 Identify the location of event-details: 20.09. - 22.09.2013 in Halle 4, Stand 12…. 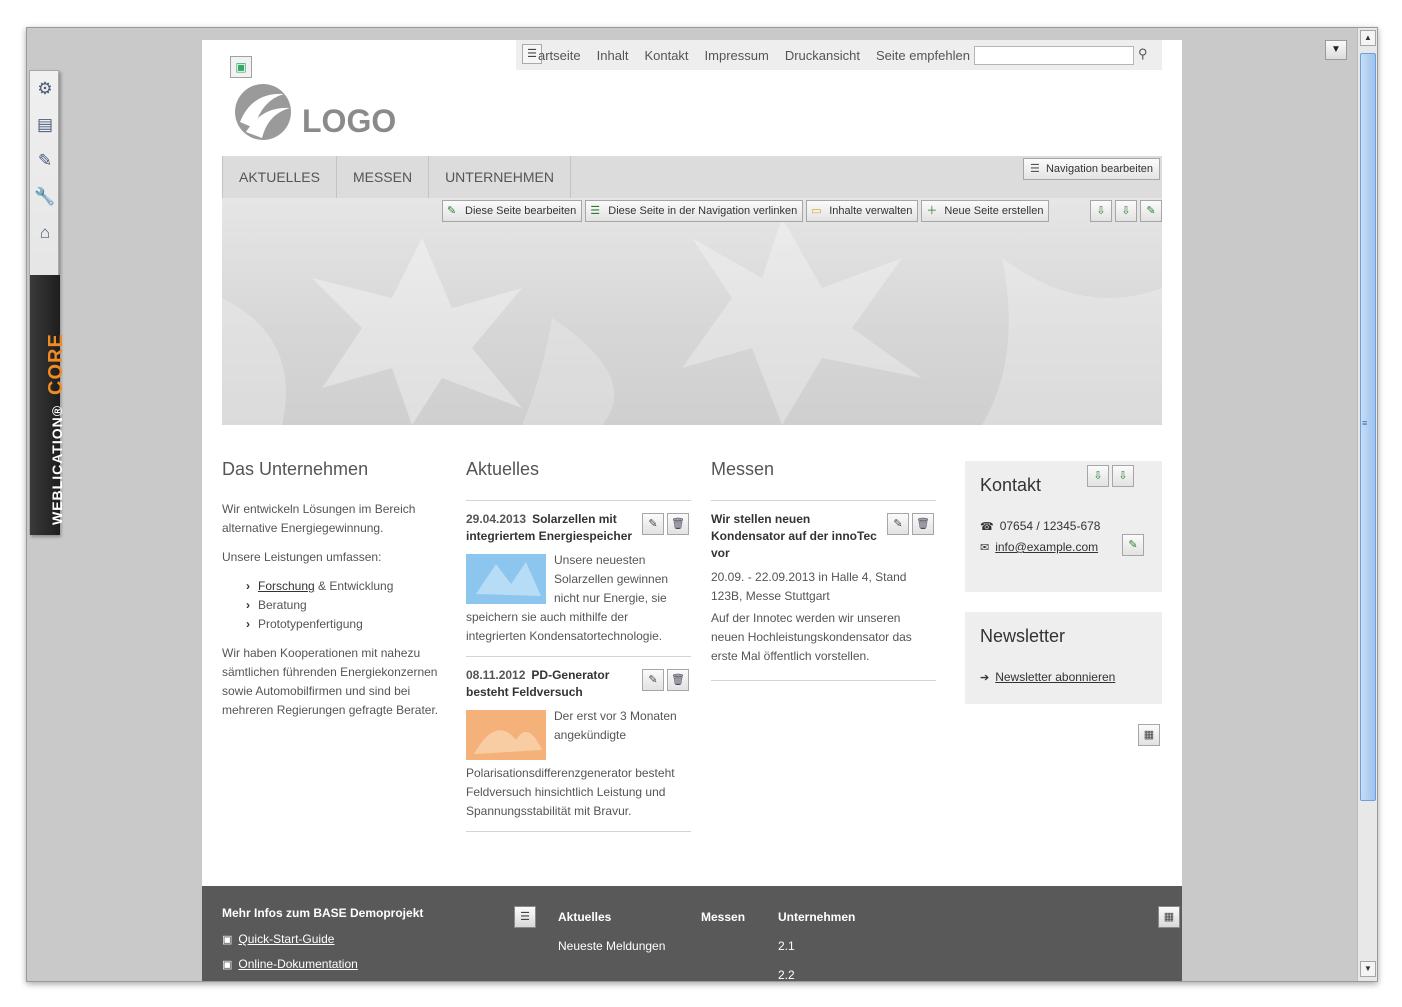
(809, 586).